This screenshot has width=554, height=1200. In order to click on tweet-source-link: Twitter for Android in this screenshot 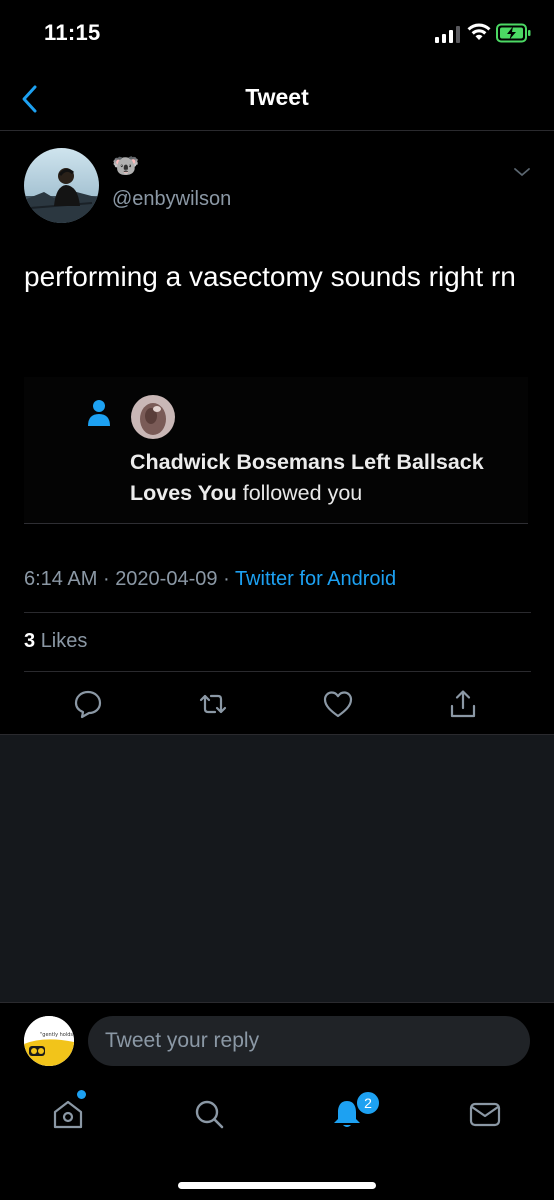, I will do `click(315, 579)`.